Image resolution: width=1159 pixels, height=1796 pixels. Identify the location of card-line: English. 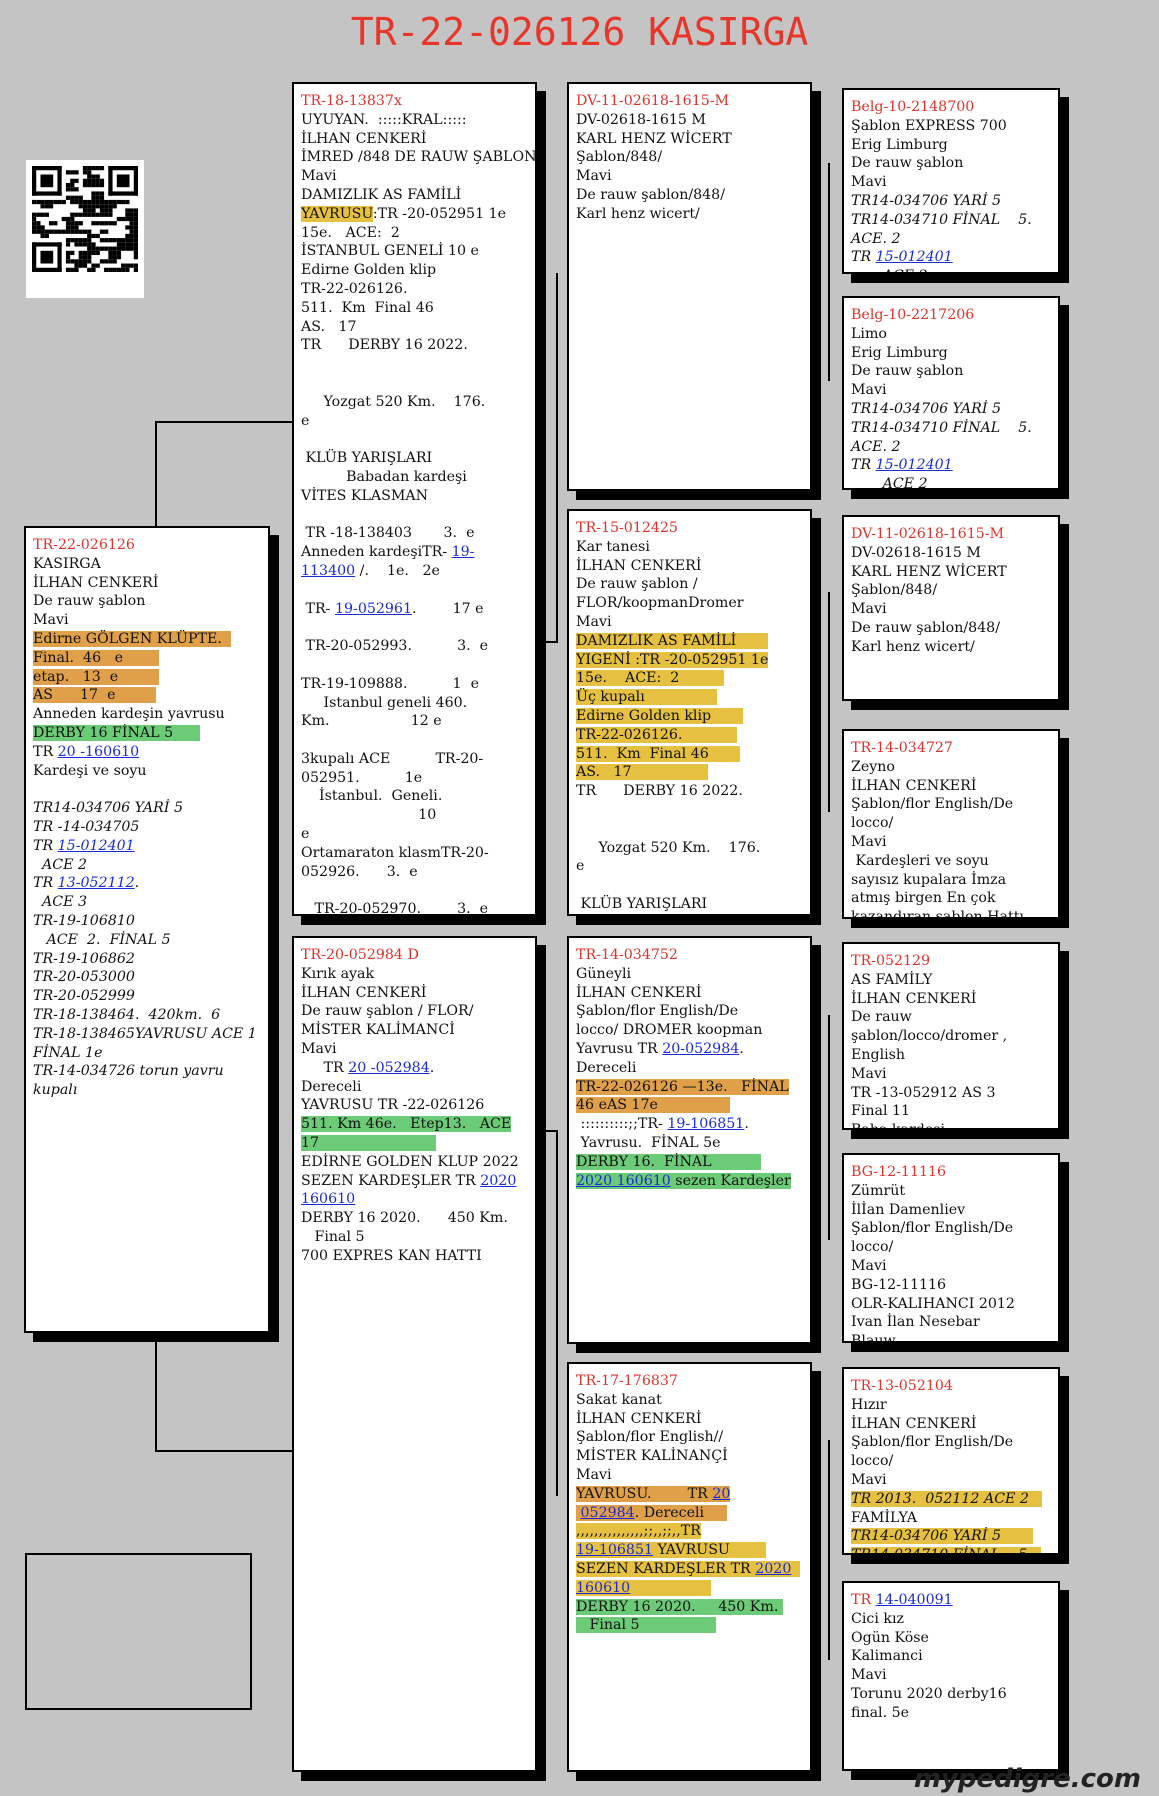
(878, 1054).